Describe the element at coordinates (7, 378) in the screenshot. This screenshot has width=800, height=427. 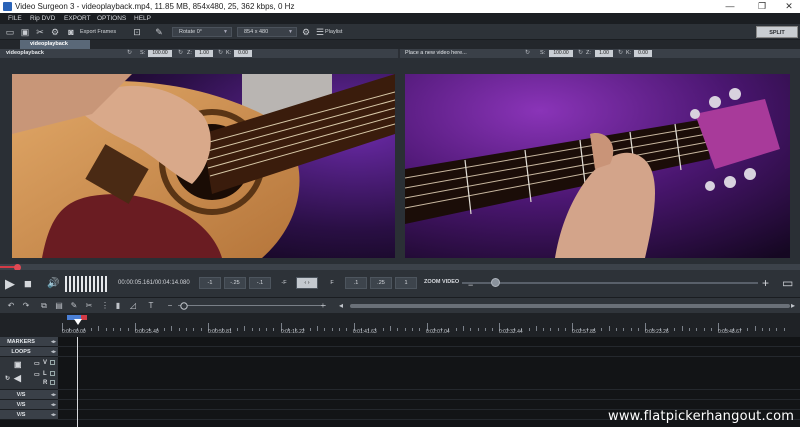
I see `loop-icon: ↻` at that location.